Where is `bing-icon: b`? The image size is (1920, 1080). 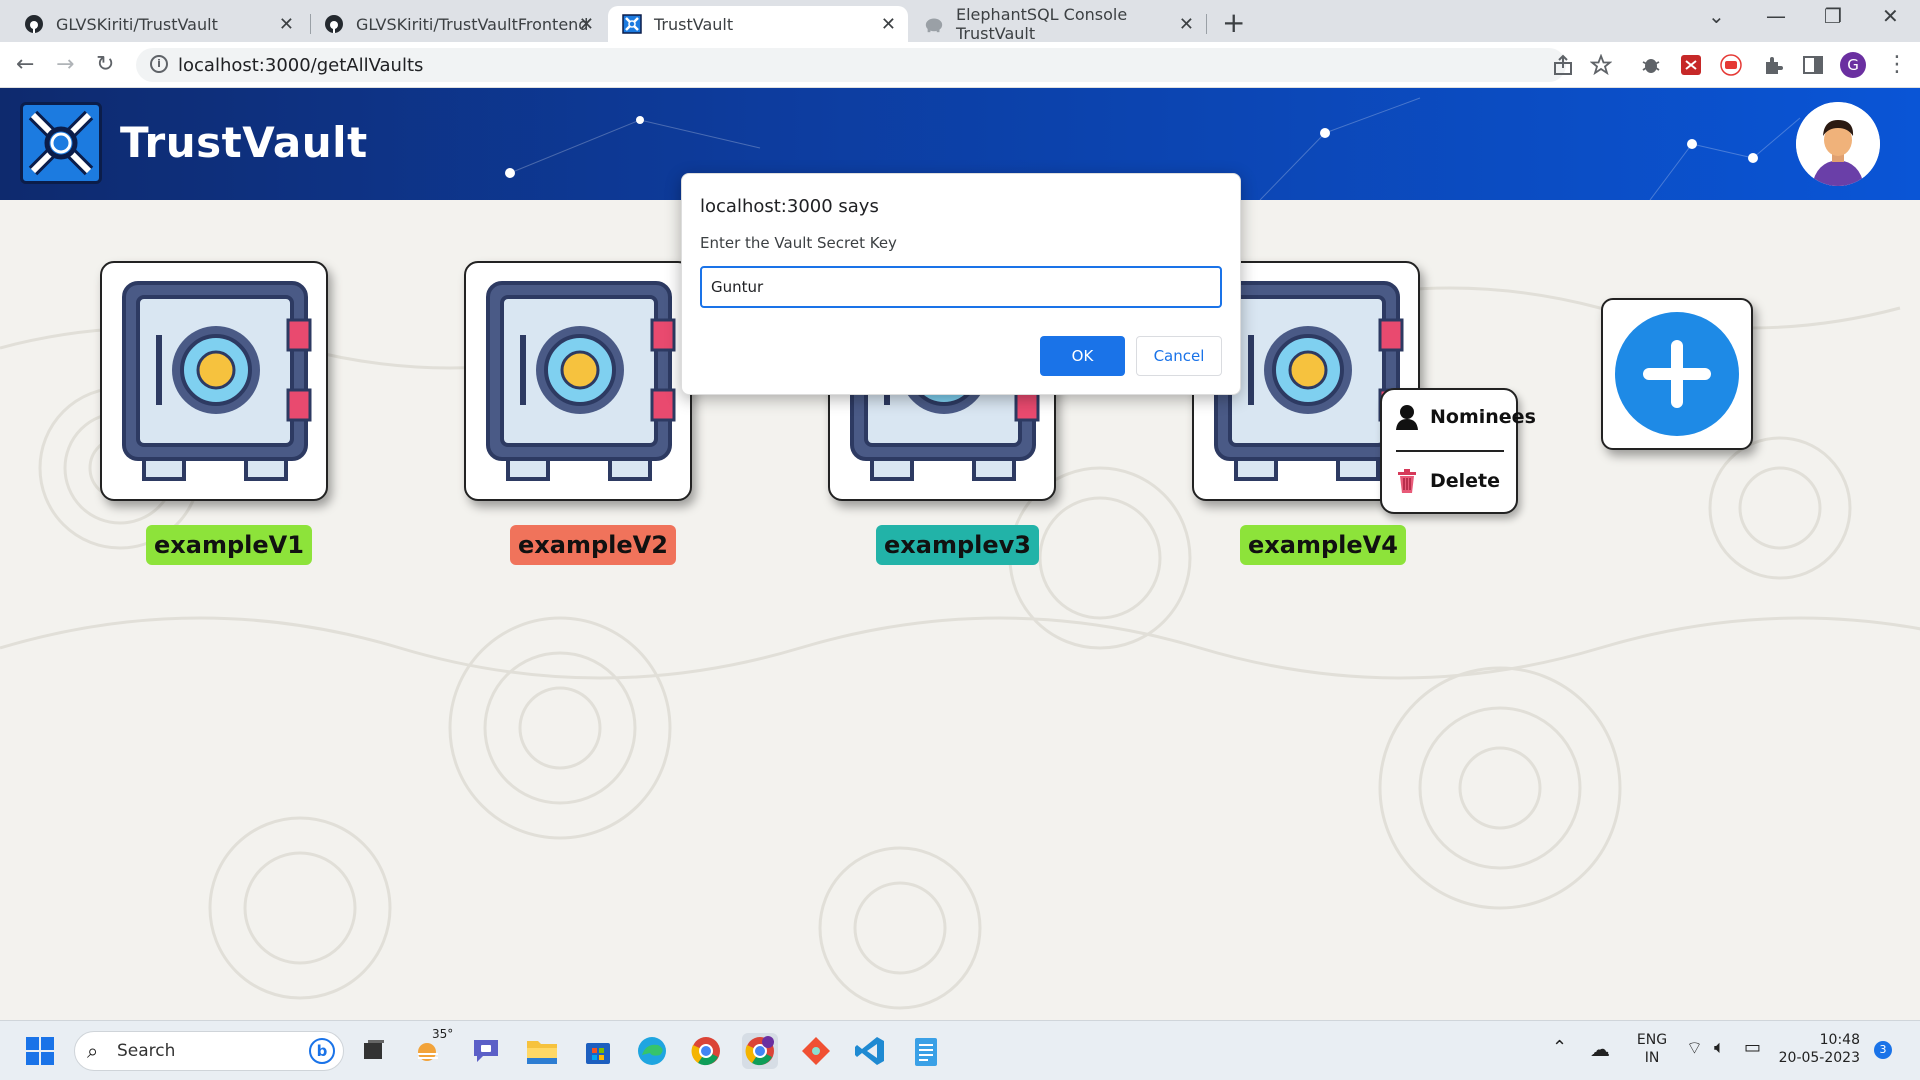 bing-icon: b is located at coordinates (322, 1051).